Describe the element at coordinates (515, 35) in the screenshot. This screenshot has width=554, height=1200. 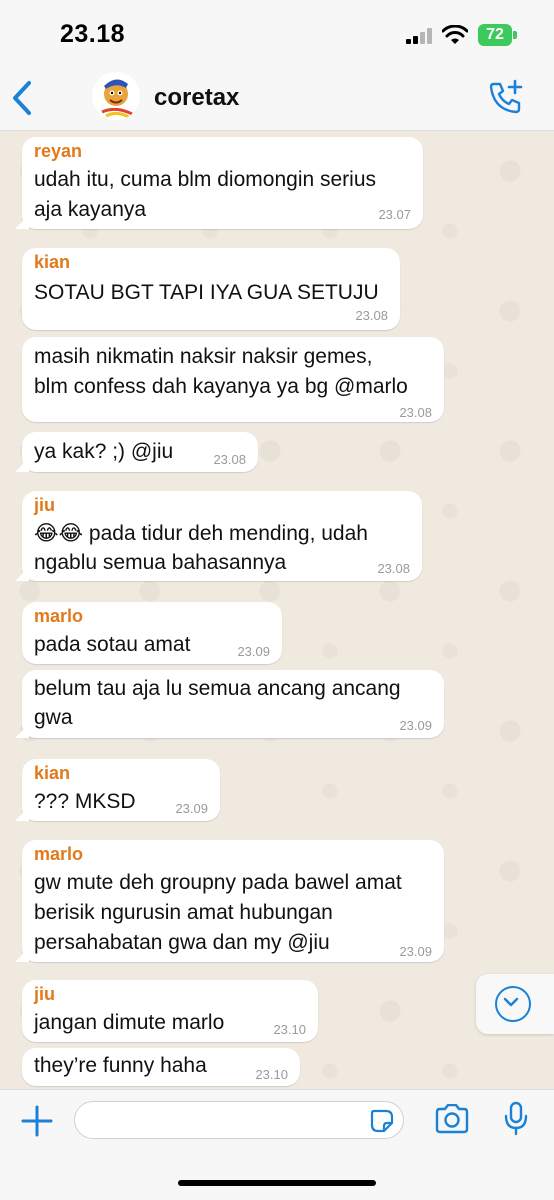
I see `battery-tip` at that location.